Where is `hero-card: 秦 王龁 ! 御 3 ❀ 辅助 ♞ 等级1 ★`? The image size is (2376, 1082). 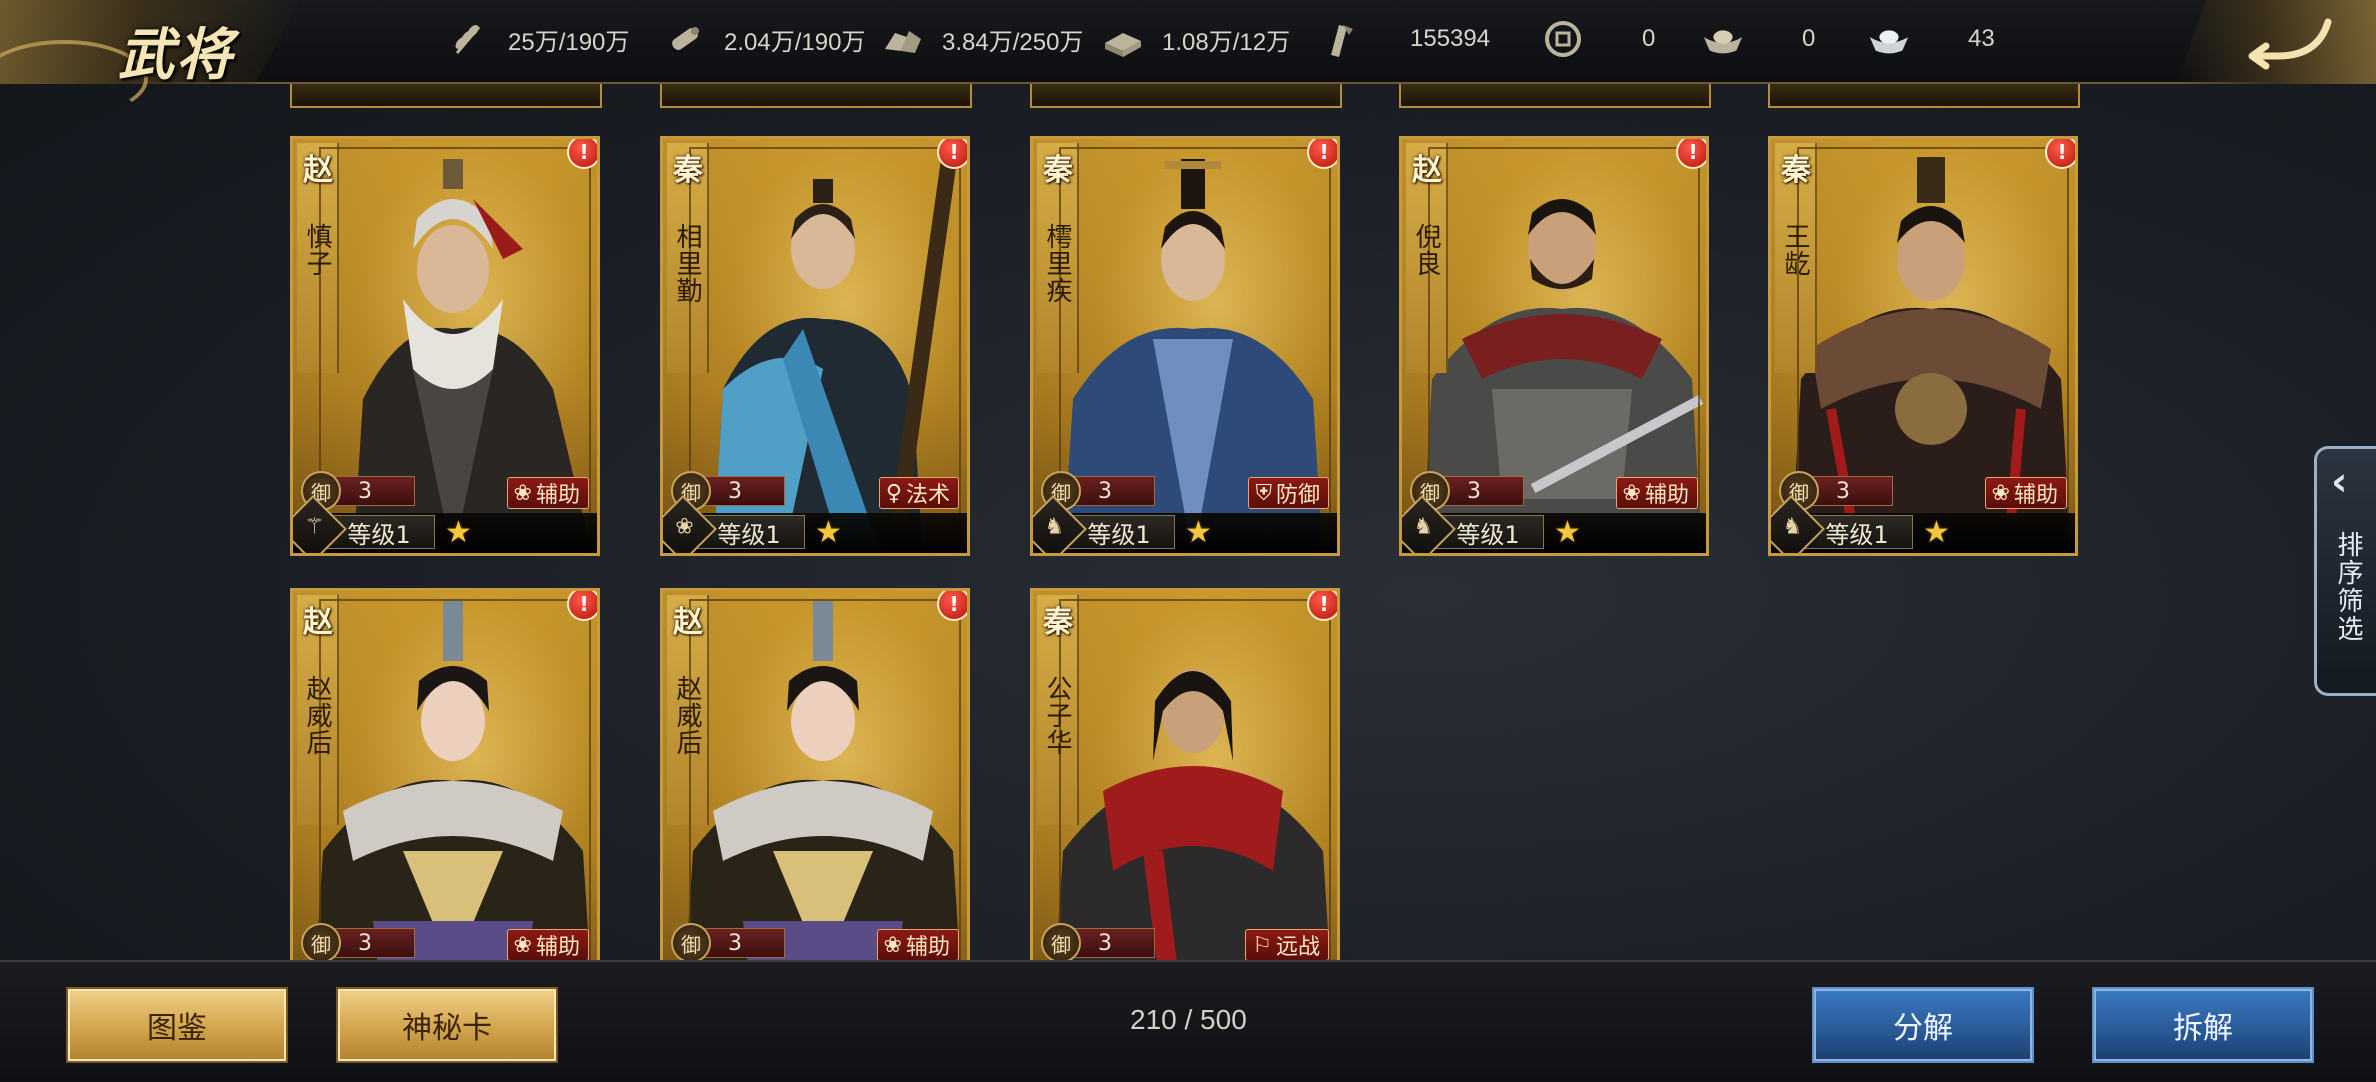 hero-card: 秦 王龁 ! 御 3 ❀ 辅助 ♞ 等级1 ★ is located at coordinates (1923, 346).